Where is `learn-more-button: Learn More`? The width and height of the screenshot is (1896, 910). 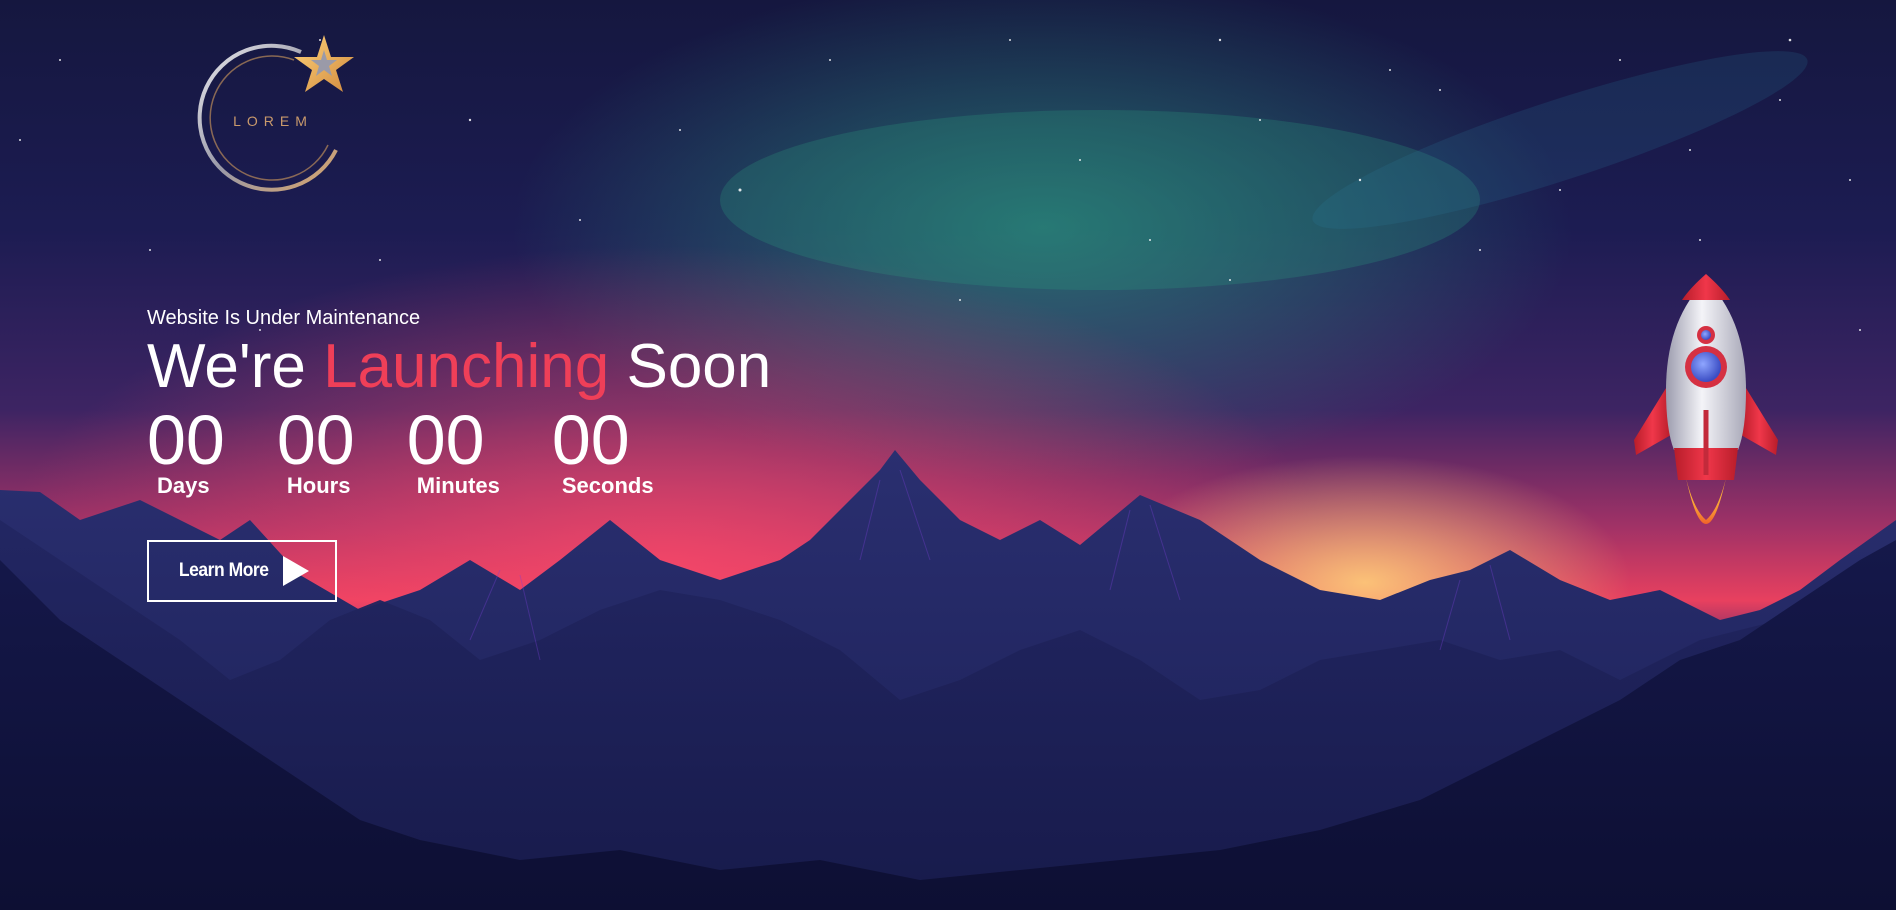 learn-more-button: Learn More is located at coordinates (242, 571).